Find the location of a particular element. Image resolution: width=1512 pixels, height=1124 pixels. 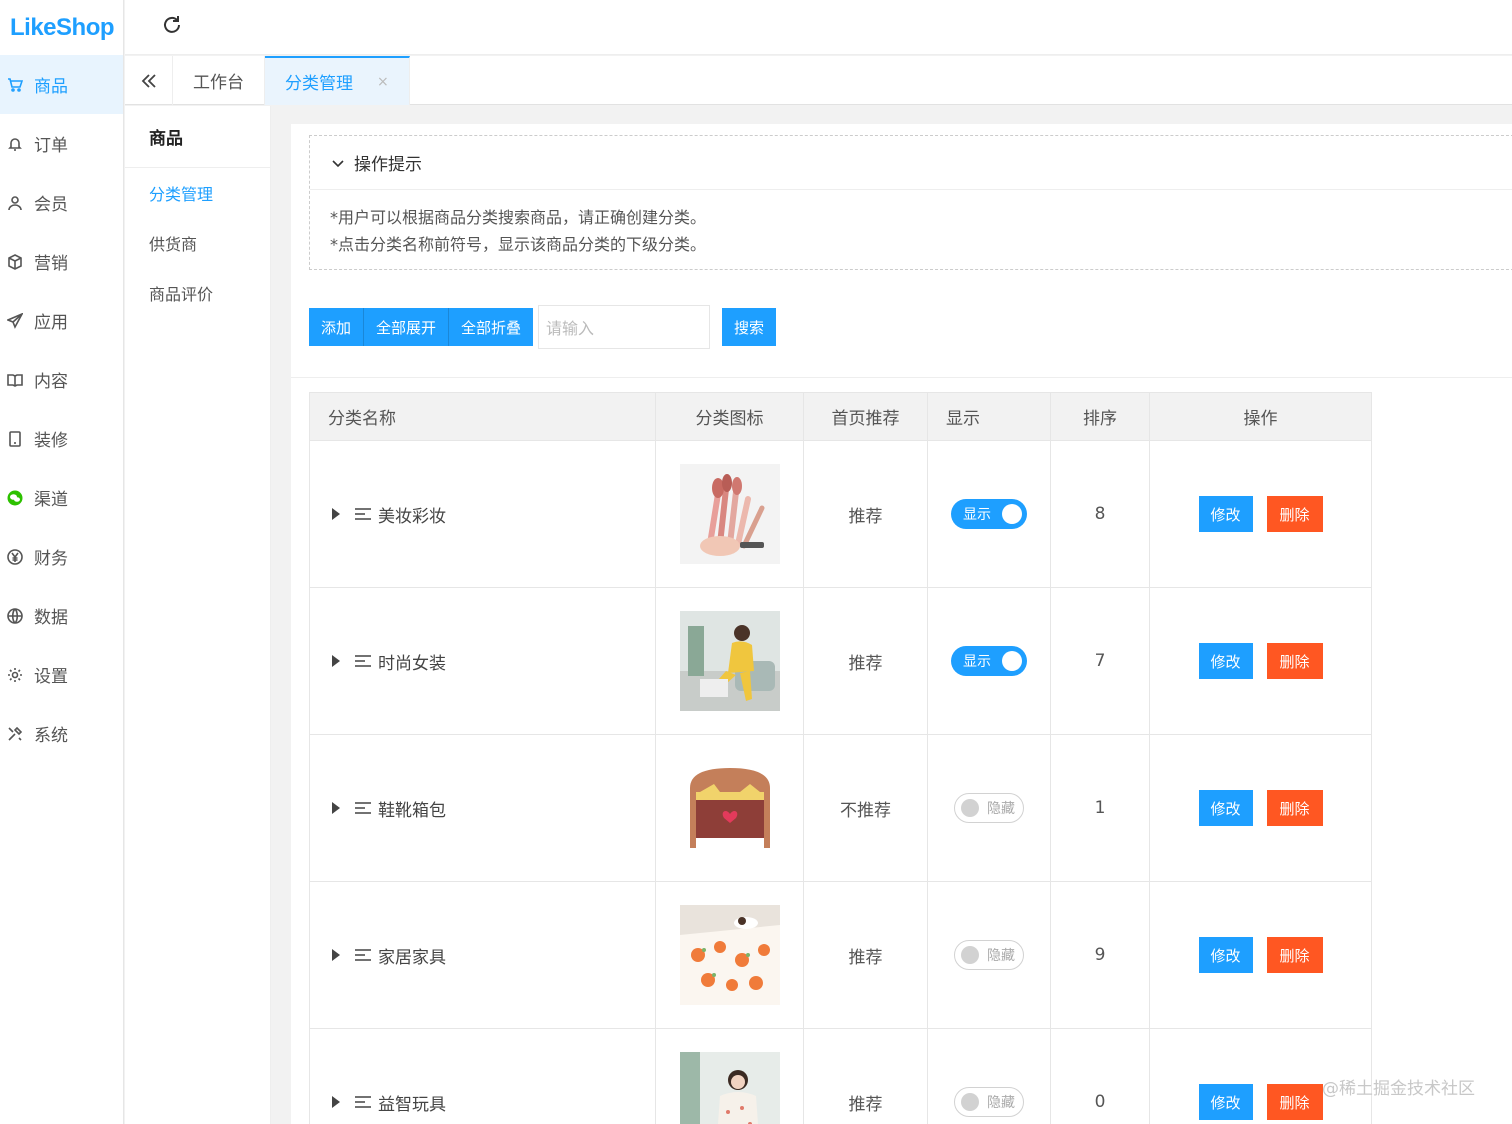

tablet-icon is located at coordinates (15, 439).